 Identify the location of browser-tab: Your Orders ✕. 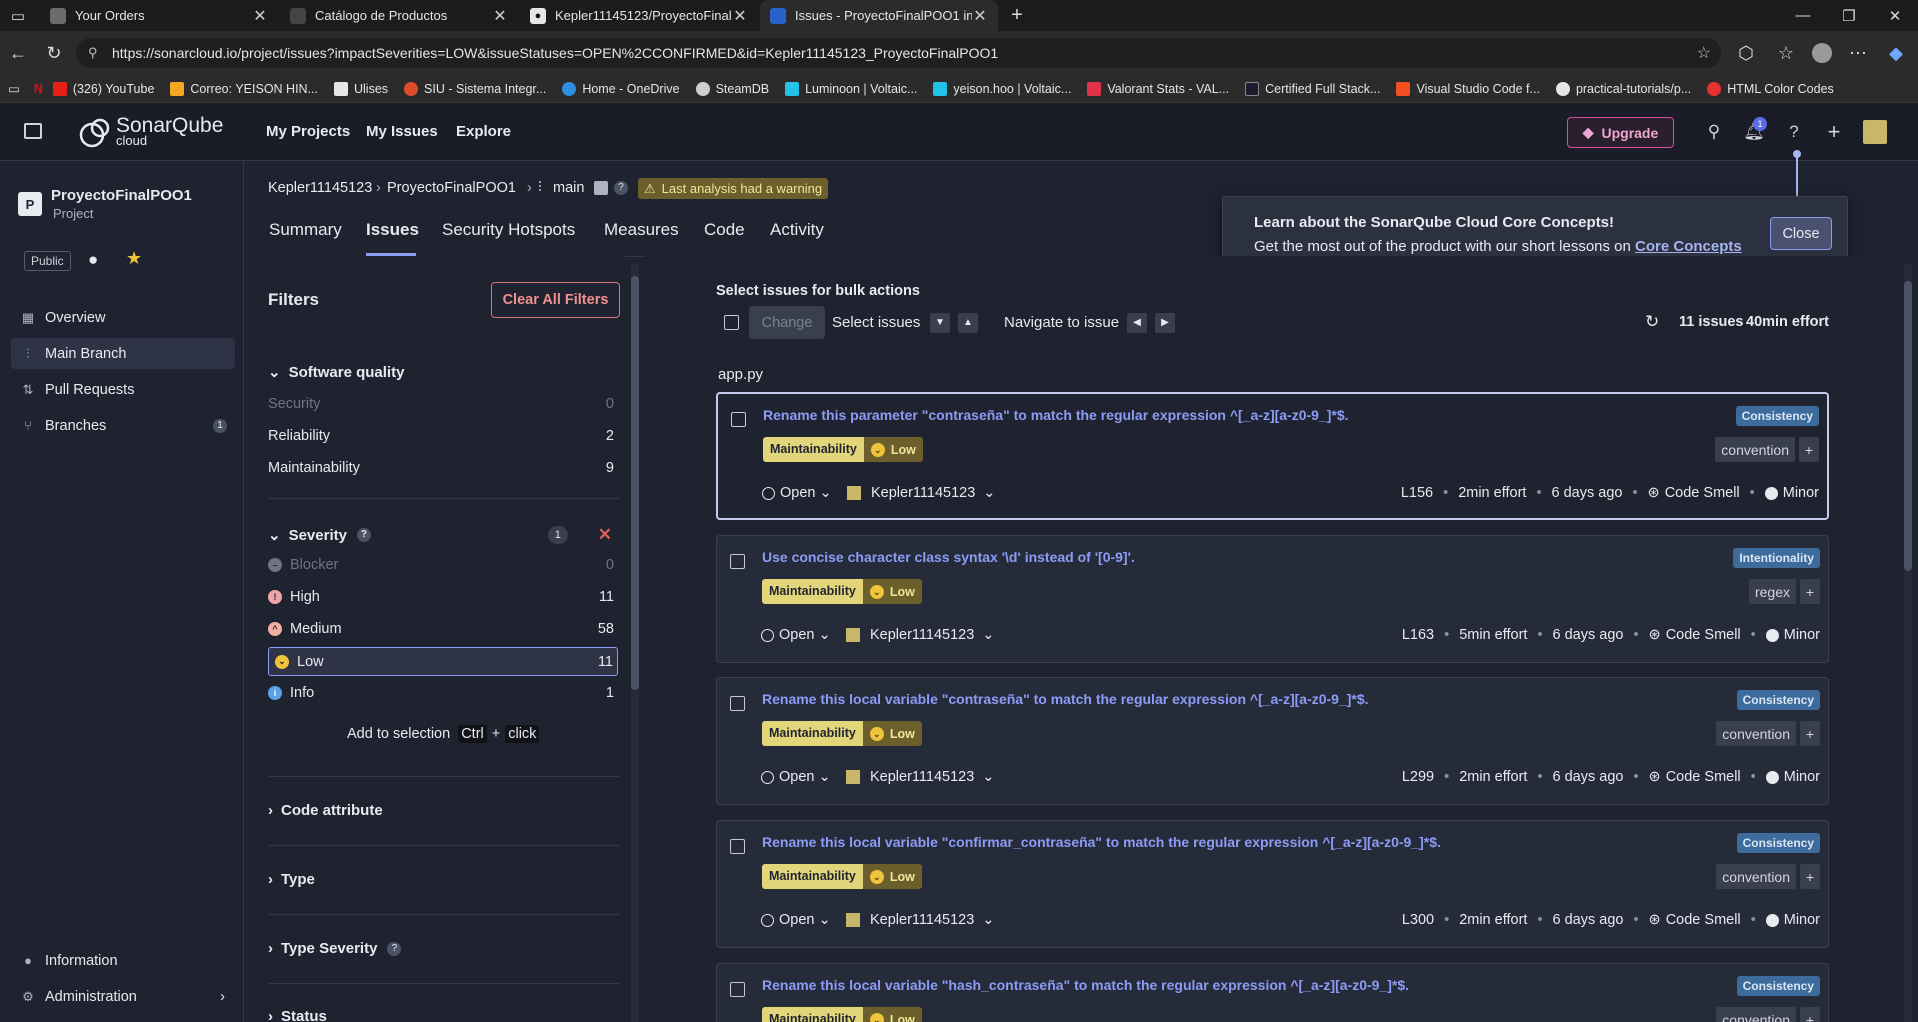
(159, 15).